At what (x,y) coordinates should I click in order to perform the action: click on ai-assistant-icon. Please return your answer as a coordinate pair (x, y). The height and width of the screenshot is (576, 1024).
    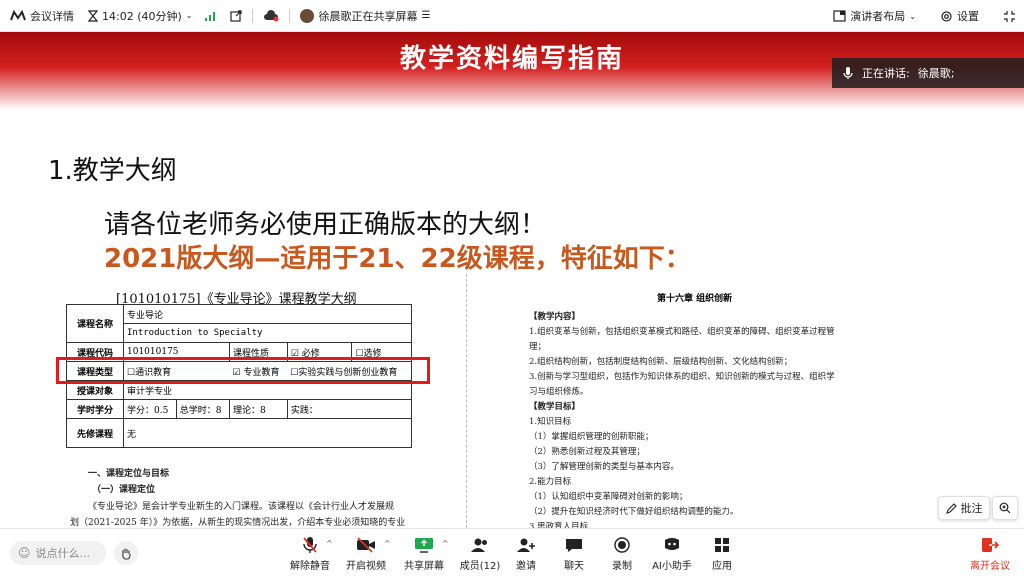
    Looking at the image, I should click on (672, 544).